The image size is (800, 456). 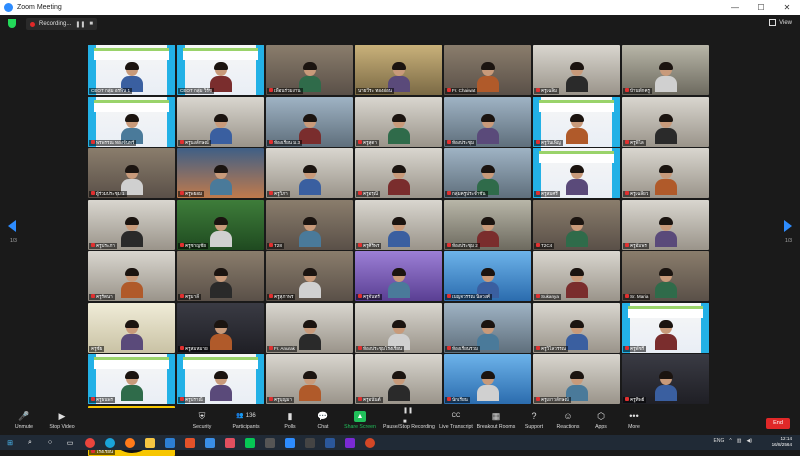 What do you see at coordinates (398, 70) in the screenshot?
I see `video-tile: นายวีระ ทองอ่อน` at bounding box center [398, 70].